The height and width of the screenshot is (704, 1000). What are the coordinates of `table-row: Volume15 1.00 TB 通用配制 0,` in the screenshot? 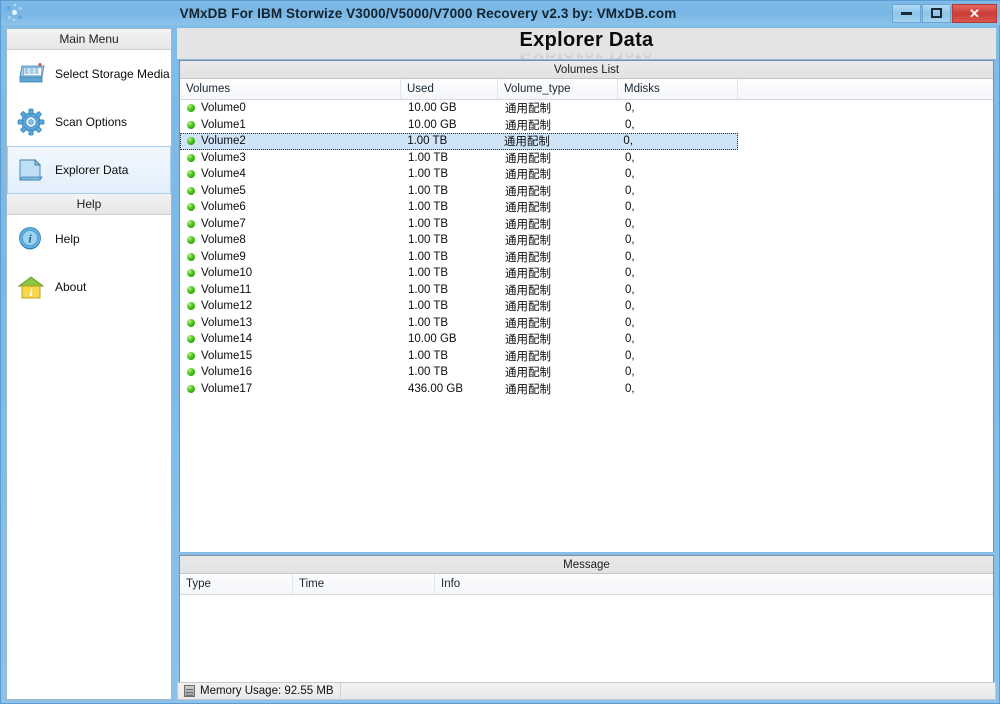 It's located at (586, 356).